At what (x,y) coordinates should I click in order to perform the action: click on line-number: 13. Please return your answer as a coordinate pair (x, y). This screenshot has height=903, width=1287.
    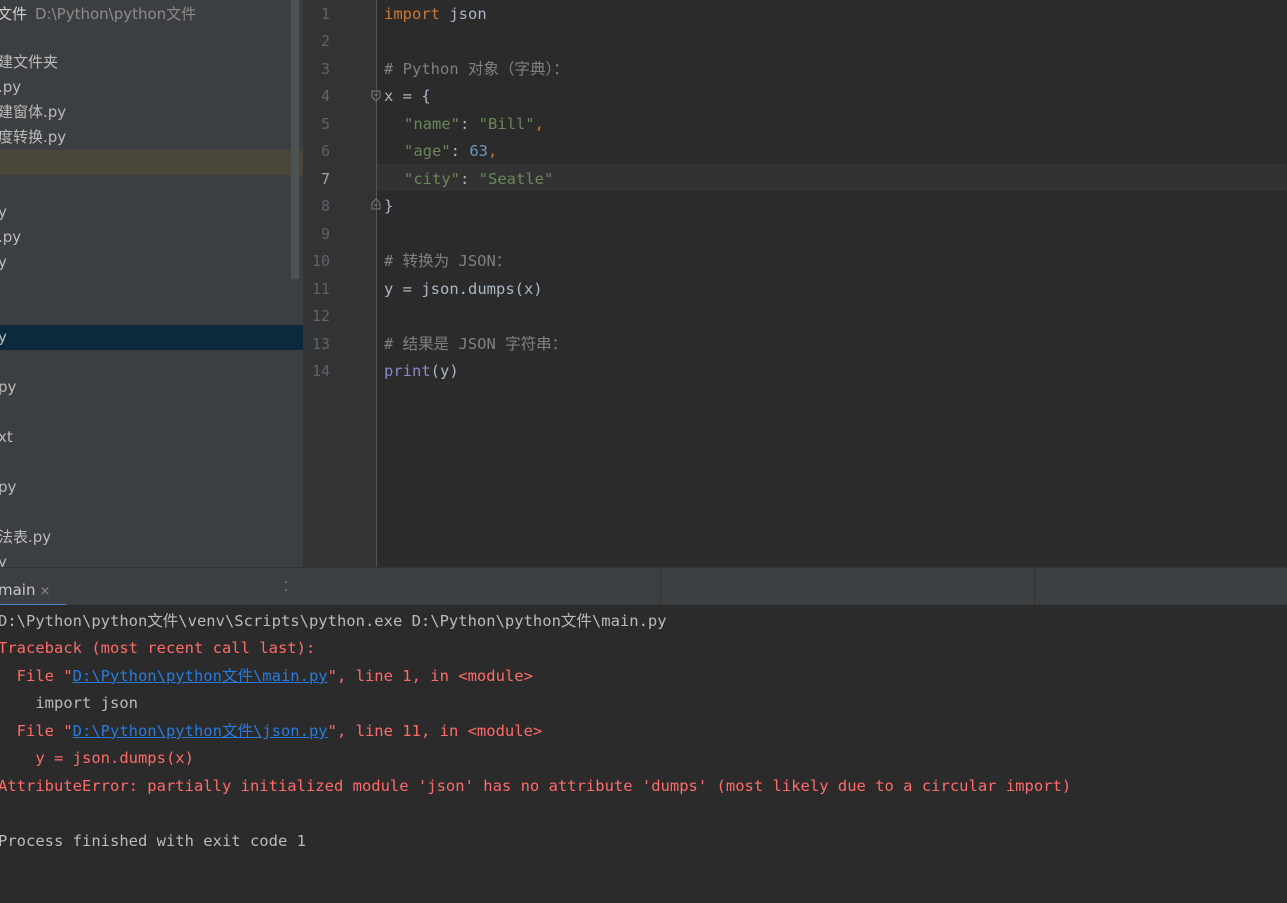
    Looking at the image, I should click on (320, 344).